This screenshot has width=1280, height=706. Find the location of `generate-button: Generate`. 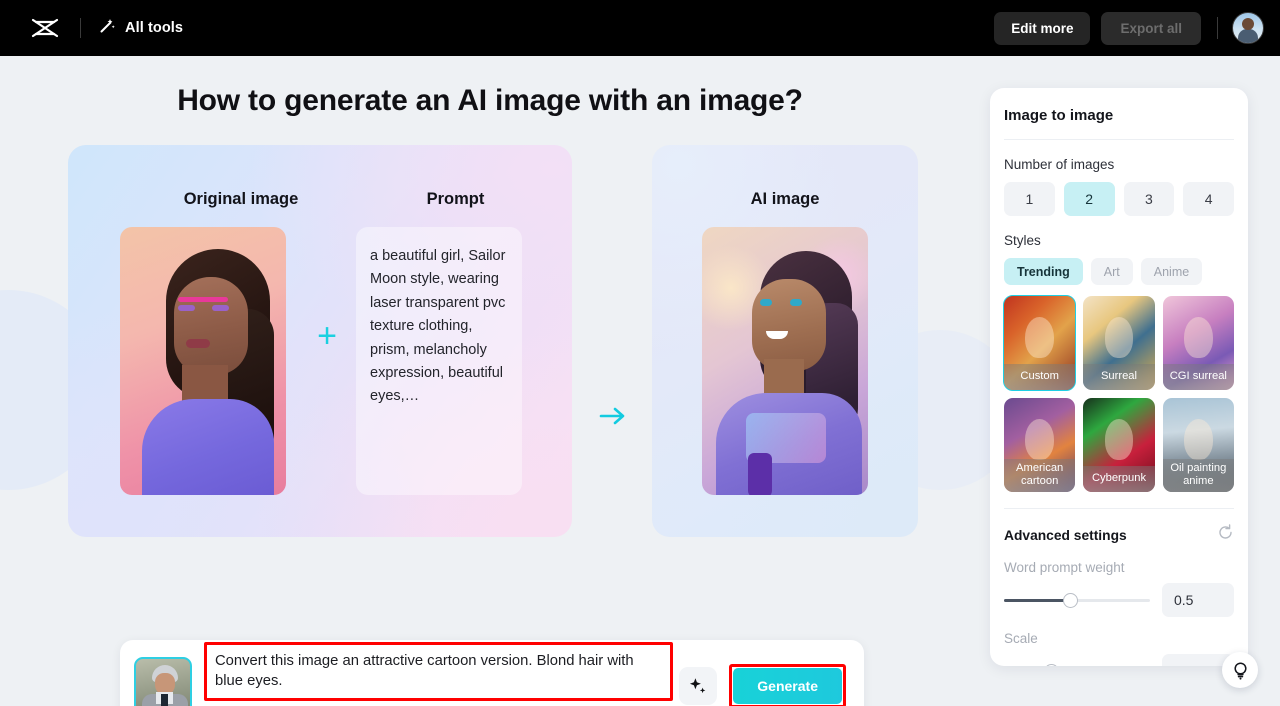

generate-button: Generate is located at coordinates (787, 686).